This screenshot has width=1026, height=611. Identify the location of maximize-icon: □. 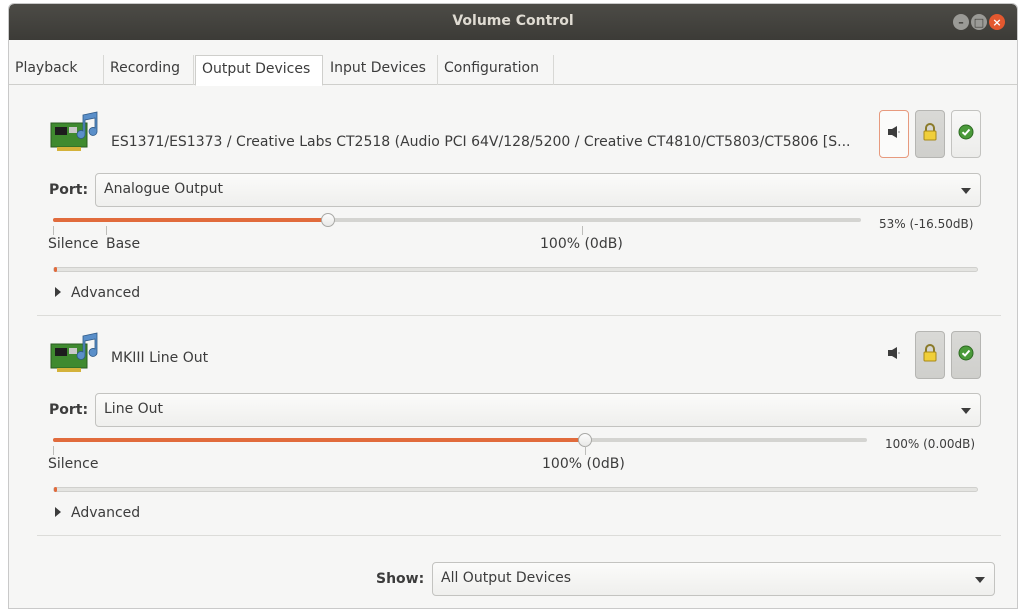
(979, 22).